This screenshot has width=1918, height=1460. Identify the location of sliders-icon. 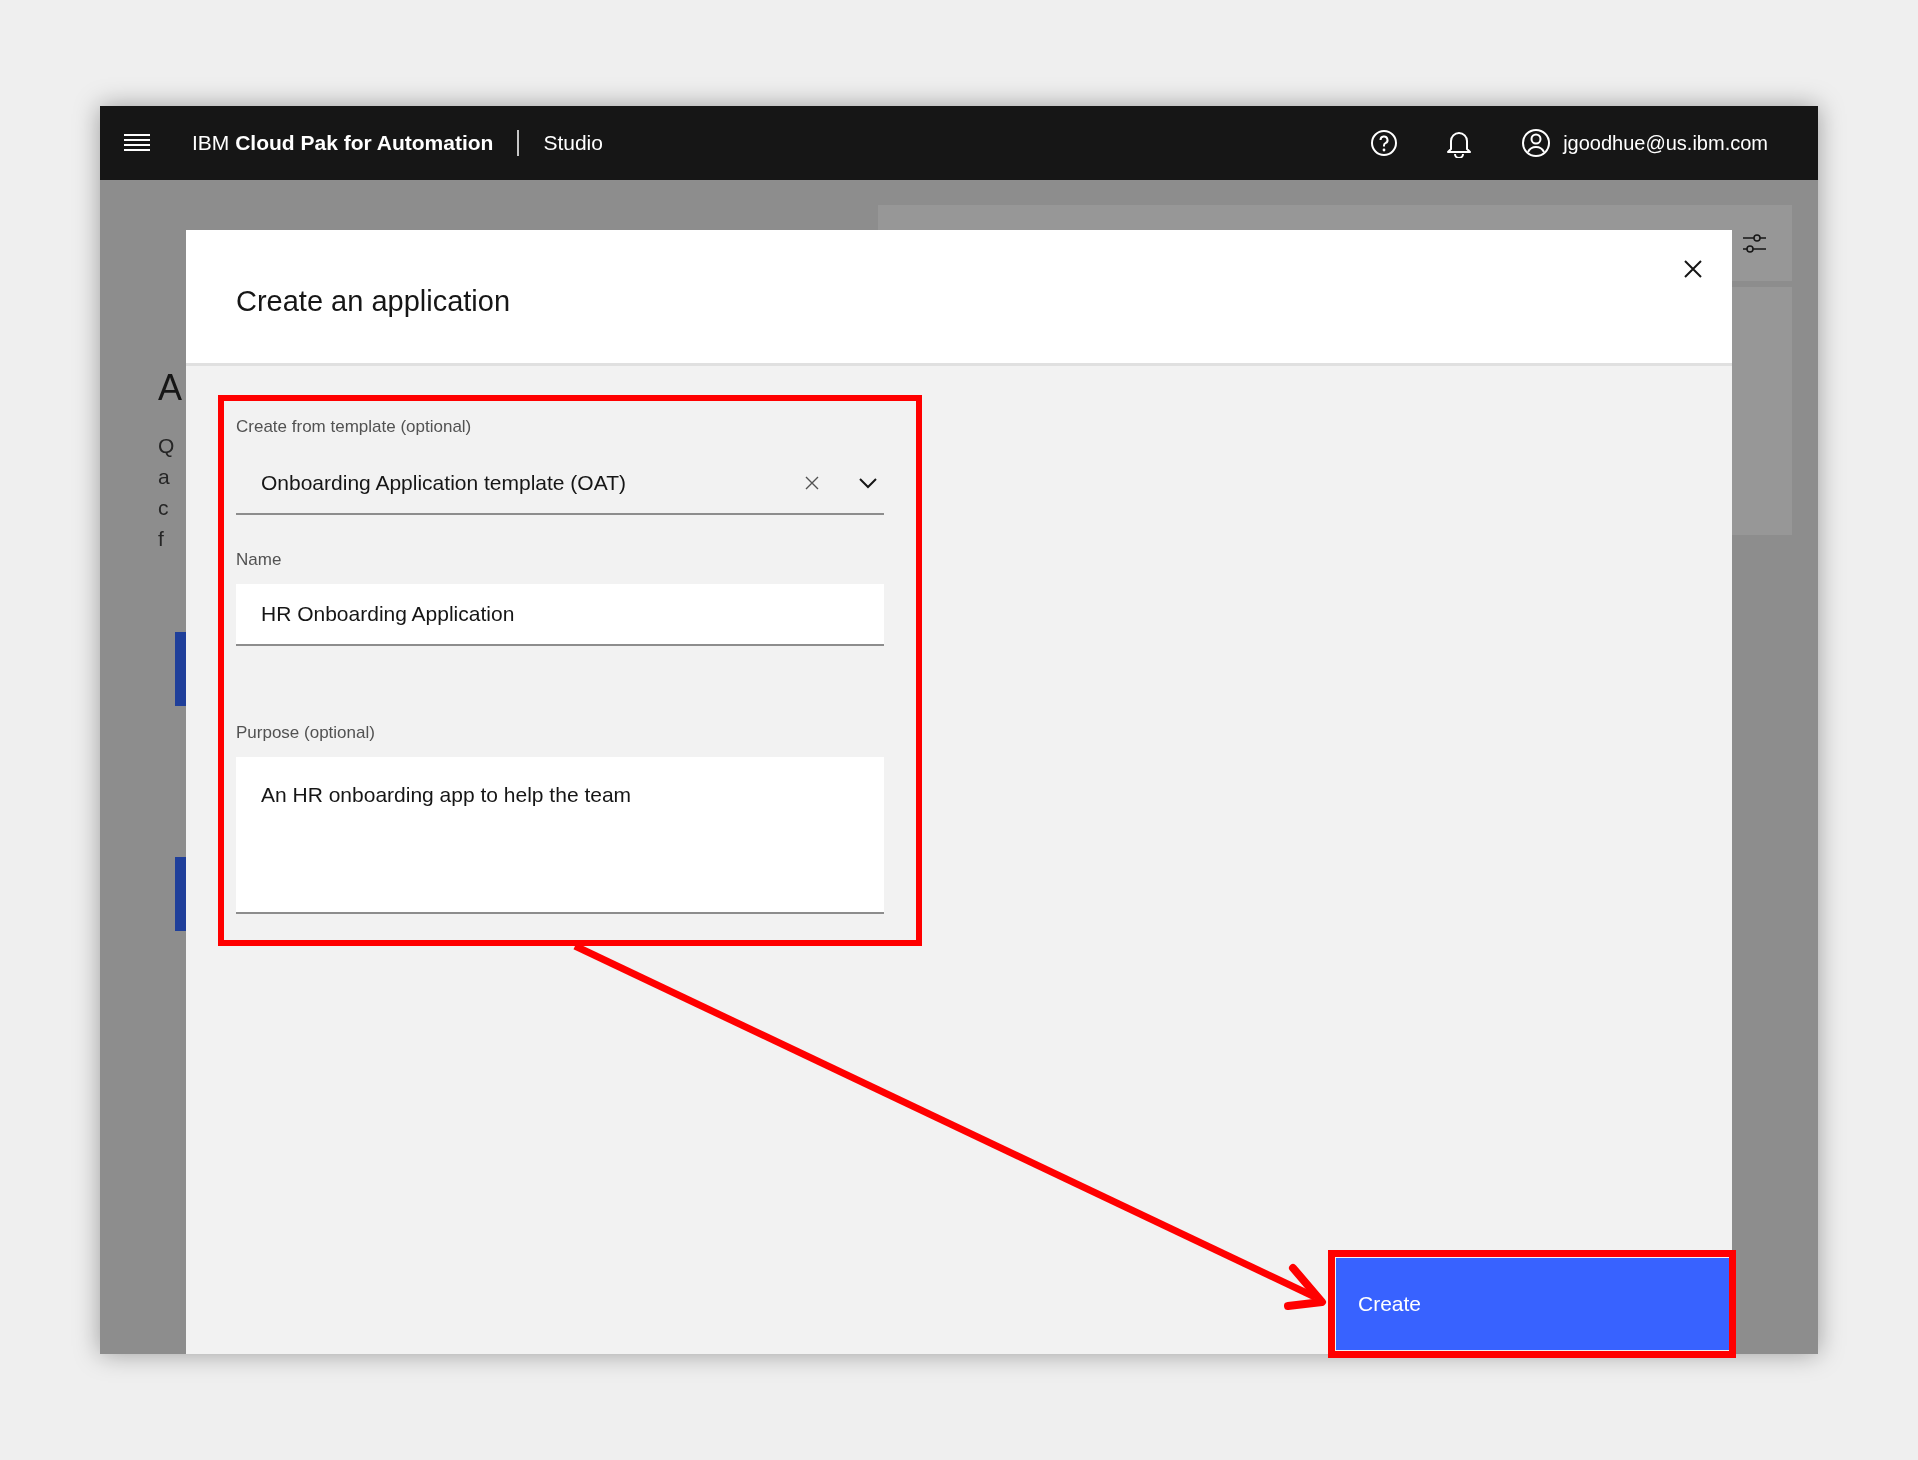
(1754, 244).